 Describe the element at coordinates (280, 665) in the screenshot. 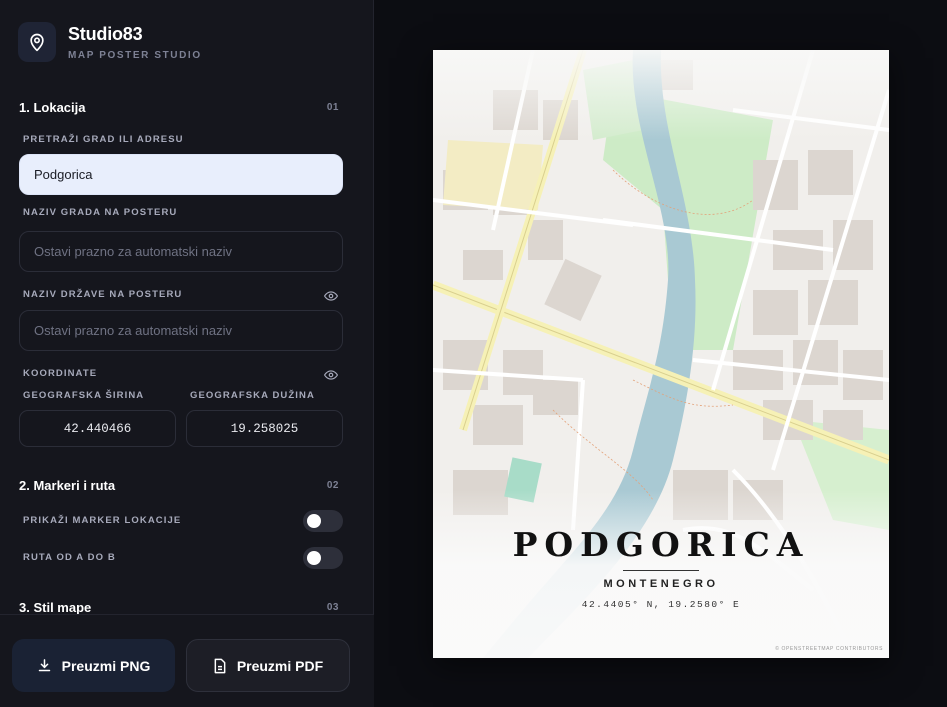

I see `download-pdf-label: Preuzmi PDF` at that location.